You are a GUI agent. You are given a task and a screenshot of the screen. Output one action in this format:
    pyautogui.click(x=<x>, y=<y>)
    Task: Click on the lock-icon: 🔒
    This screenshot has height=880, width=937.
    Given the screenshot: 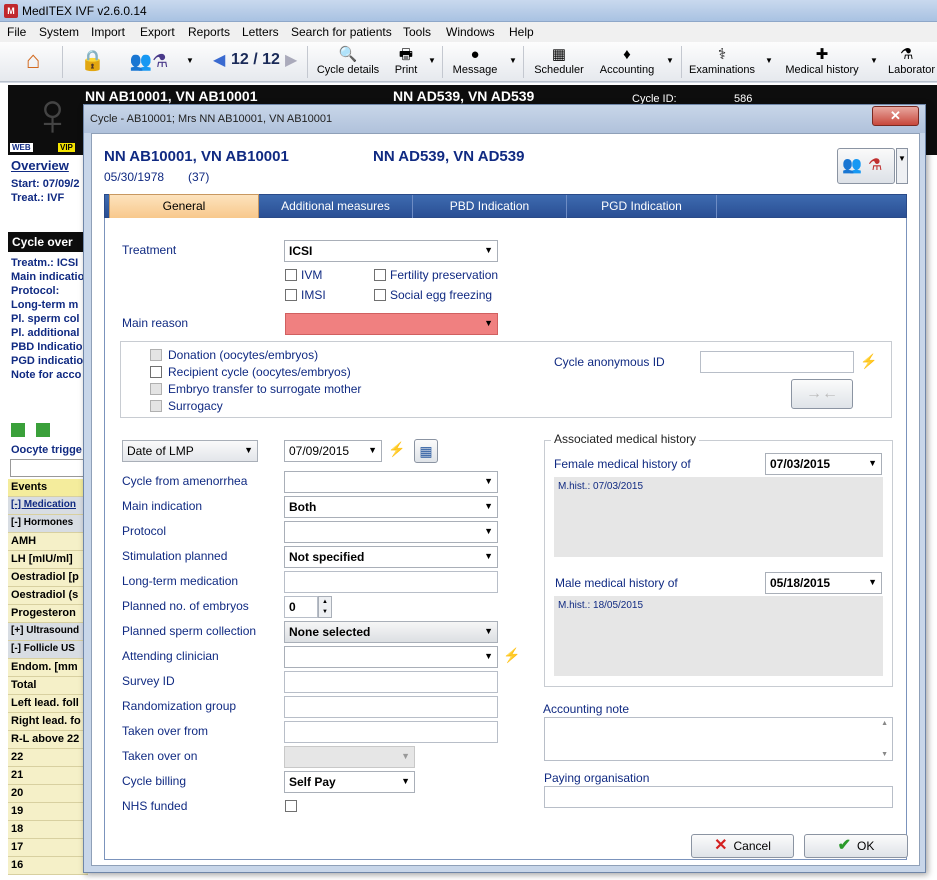 What is the action you would take?
    pyautogui.click(x=92, y=61)
    